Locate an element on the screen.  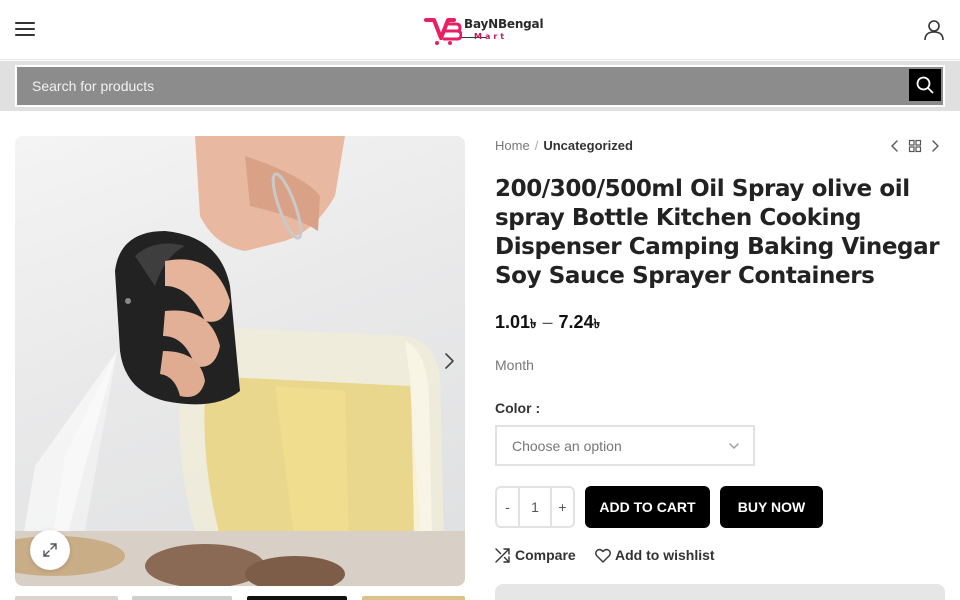
wishlist-label: Add to wishlist is located at coordinates (665, 555).